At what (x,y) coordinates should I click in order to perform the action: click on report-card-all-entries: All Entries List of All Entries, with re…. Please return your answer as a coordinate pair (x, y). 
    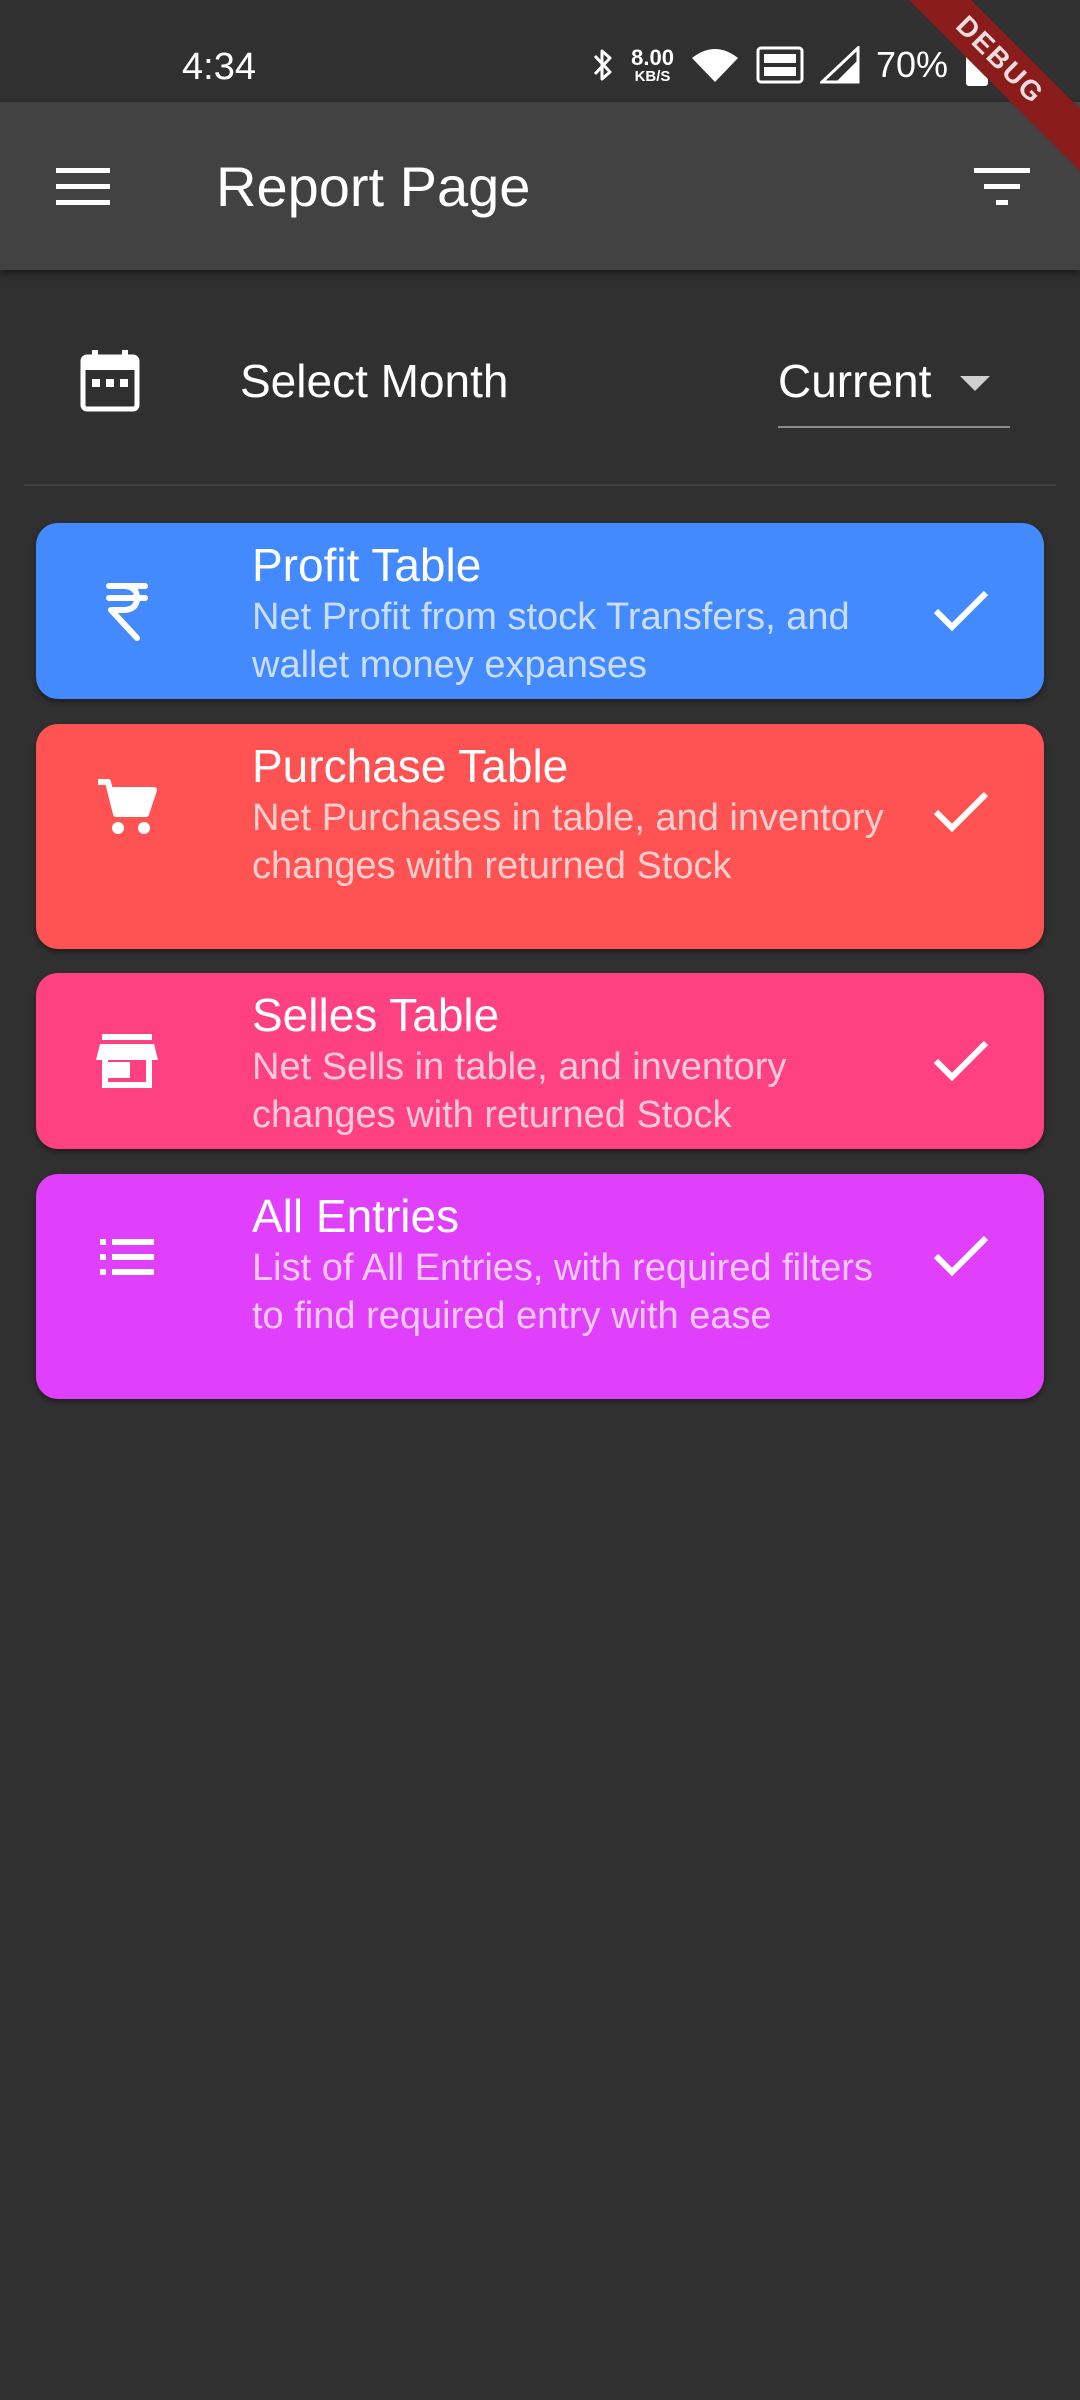
    Looking at the image, I should click on (540, 1286).